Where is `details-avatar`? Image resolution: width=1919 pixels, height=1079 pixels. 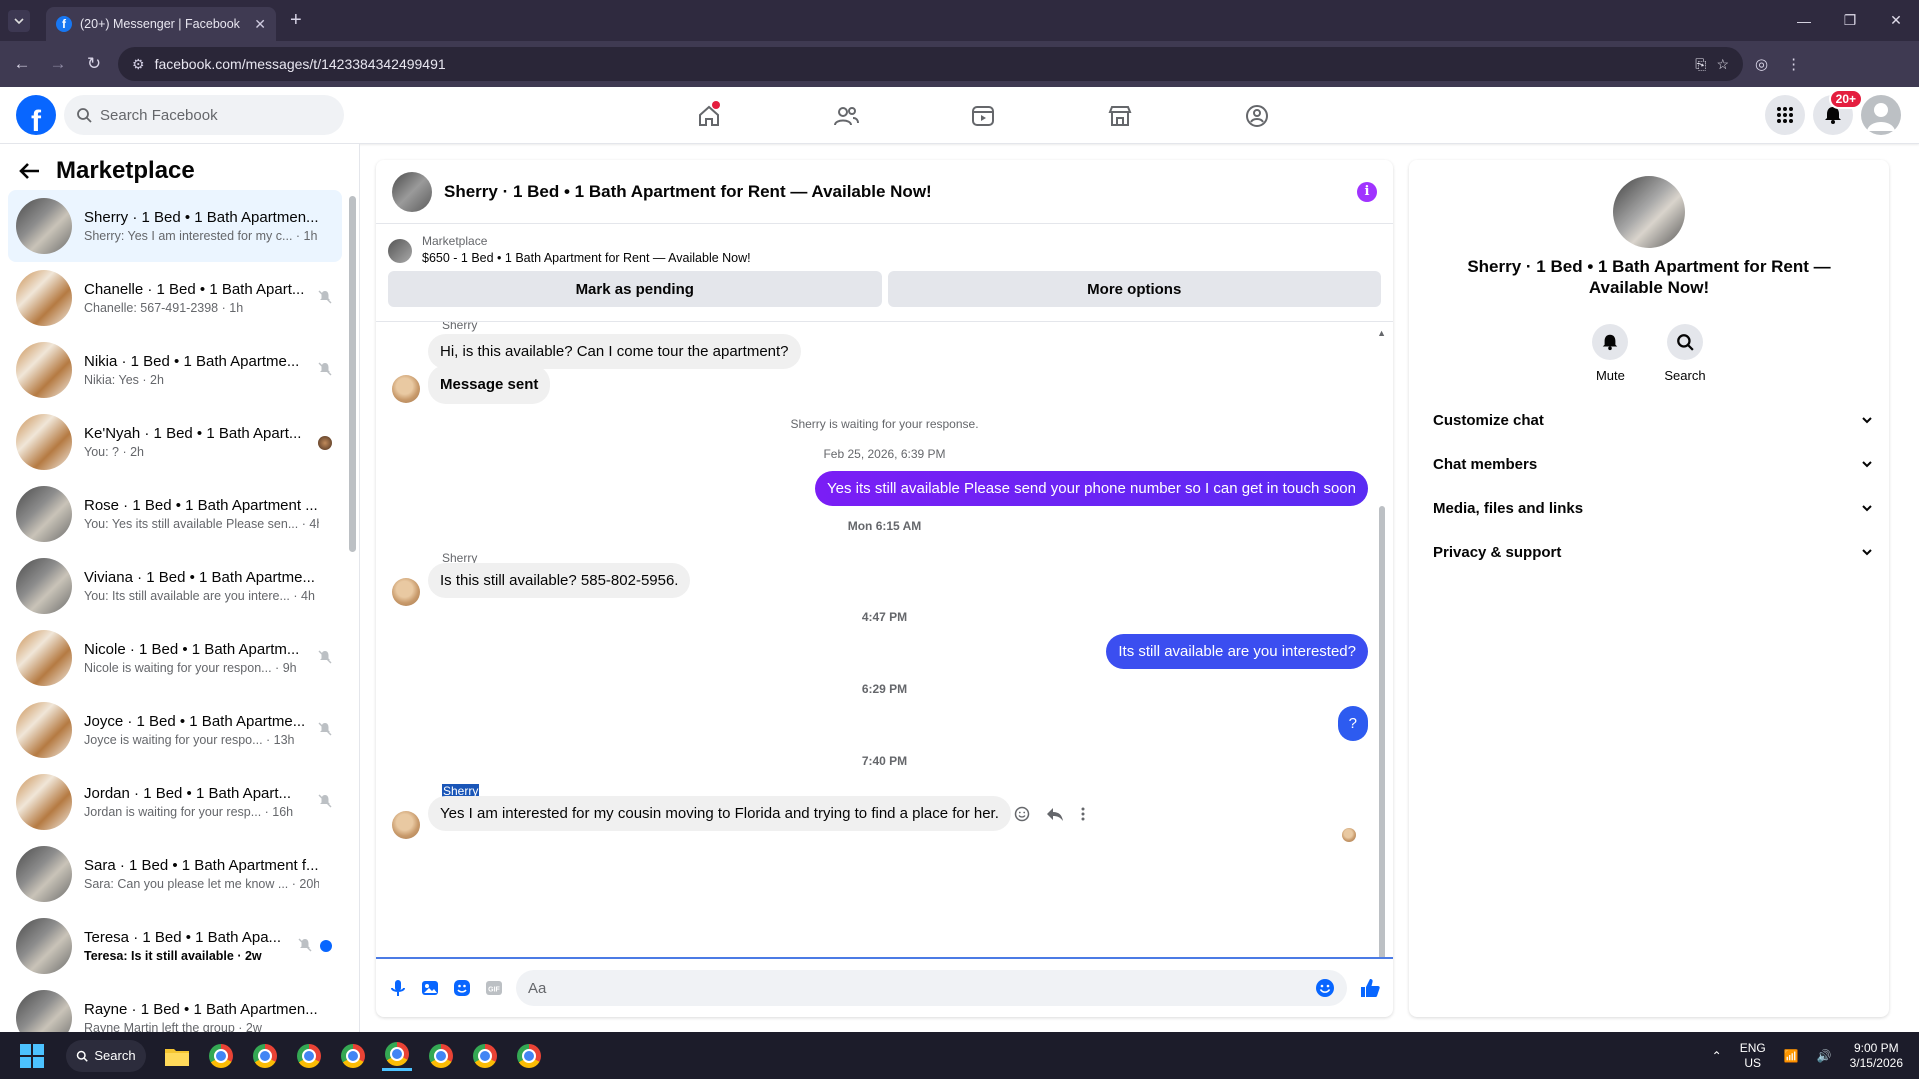
details-avatar is located at coordinates (1649, 212).